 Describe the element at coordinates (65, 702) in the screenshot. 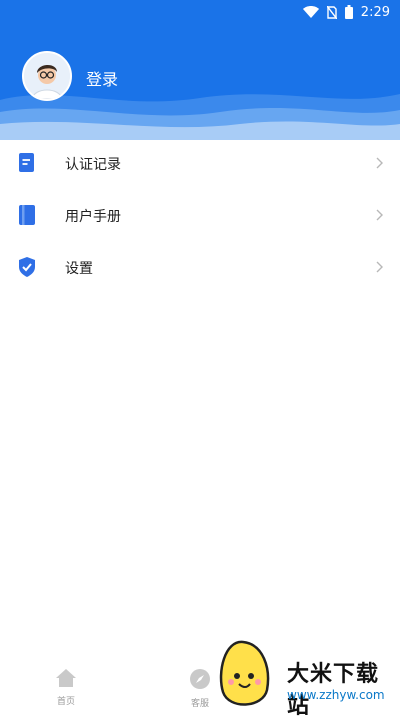

I see `tab-label: 首页` at that location.